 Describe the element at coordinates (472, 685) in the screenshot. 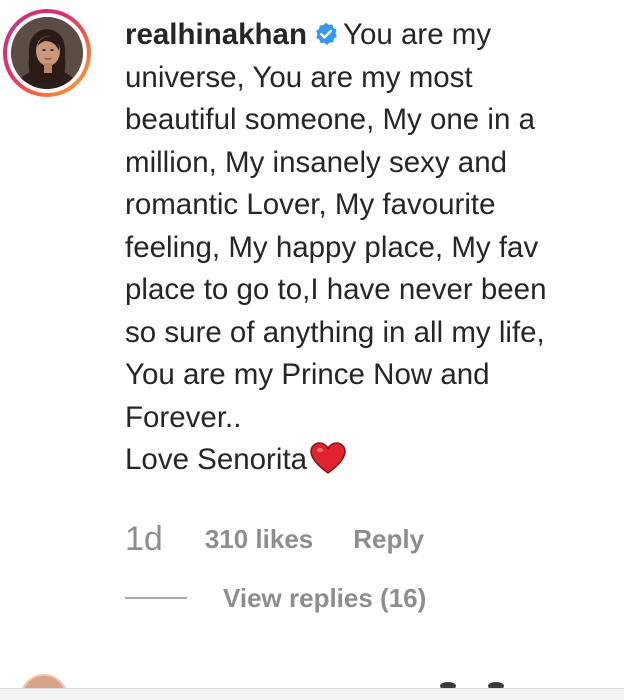

I see `next-comment-text-fragment` at that location.